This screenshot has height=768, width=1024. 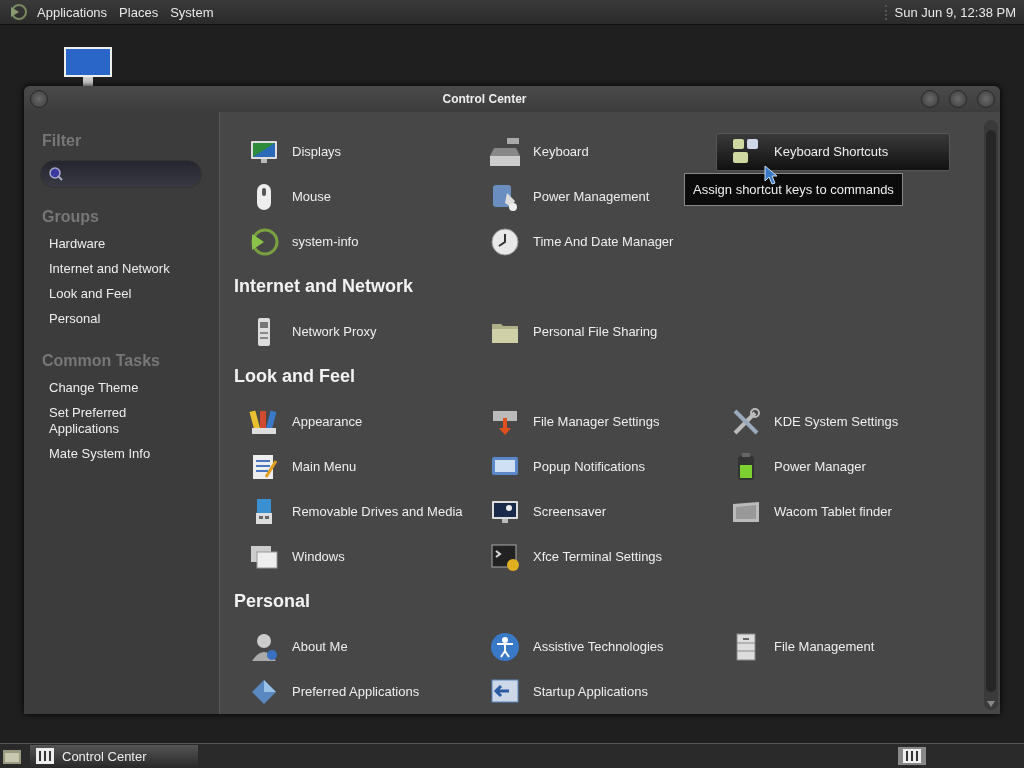 I want to click on maximize-button, so click(x=958, y=99).